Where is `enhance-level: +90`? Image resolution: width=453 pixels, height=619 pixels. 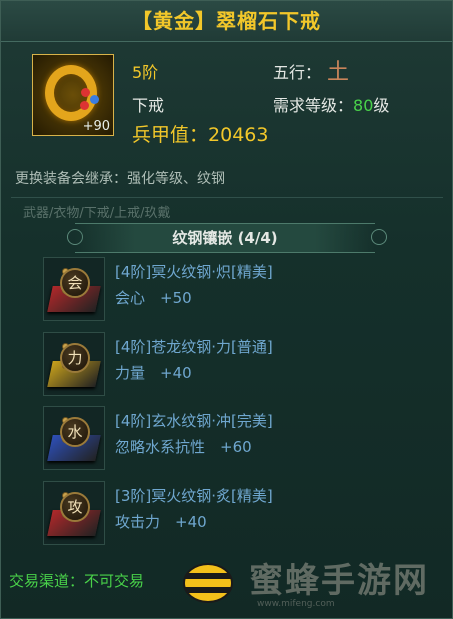
enhance-level: +90 is located at coordinates (96, 126).